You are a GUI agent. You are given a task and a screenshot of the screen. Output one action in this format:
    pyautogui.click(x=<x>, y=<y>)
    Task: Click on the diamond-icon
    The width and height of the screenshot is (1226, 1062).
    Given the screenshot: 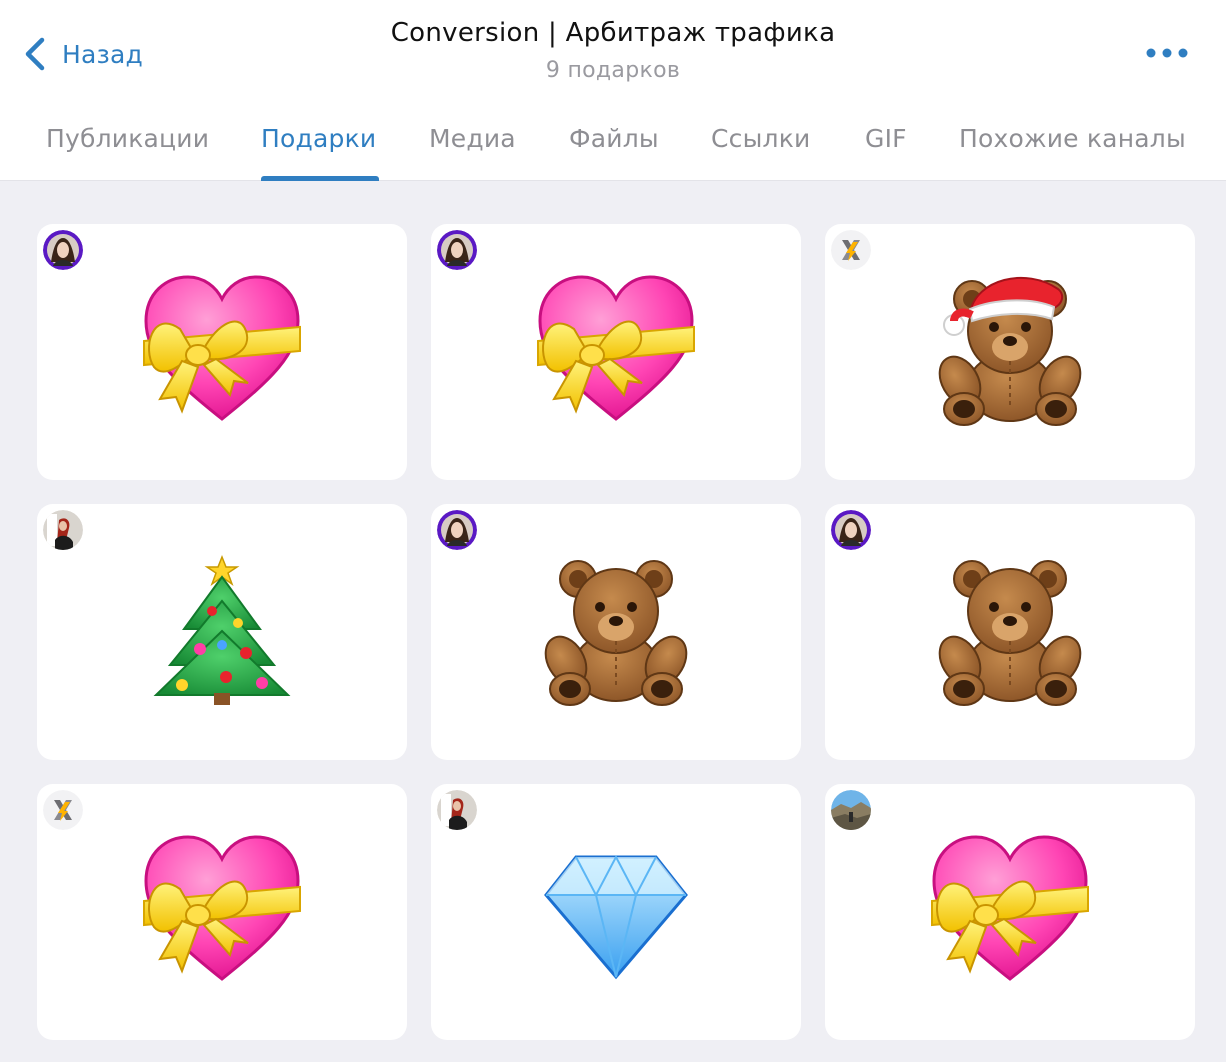 What is the action you would take?
    pyautogui.click(x=616, y=909)
    